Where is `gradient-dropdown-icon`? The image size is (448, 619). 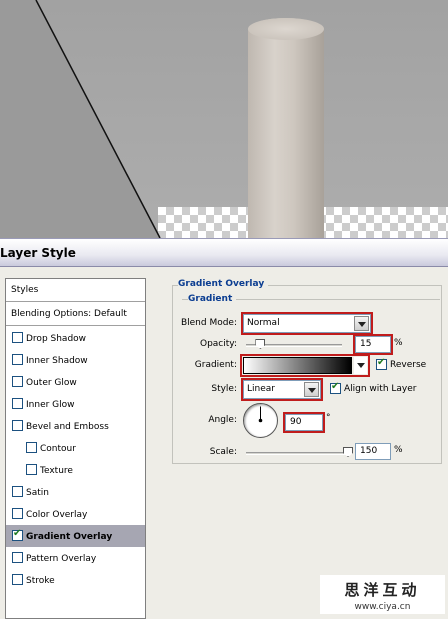
gradient-dropdown-icon is located at coordinates (360, 365).